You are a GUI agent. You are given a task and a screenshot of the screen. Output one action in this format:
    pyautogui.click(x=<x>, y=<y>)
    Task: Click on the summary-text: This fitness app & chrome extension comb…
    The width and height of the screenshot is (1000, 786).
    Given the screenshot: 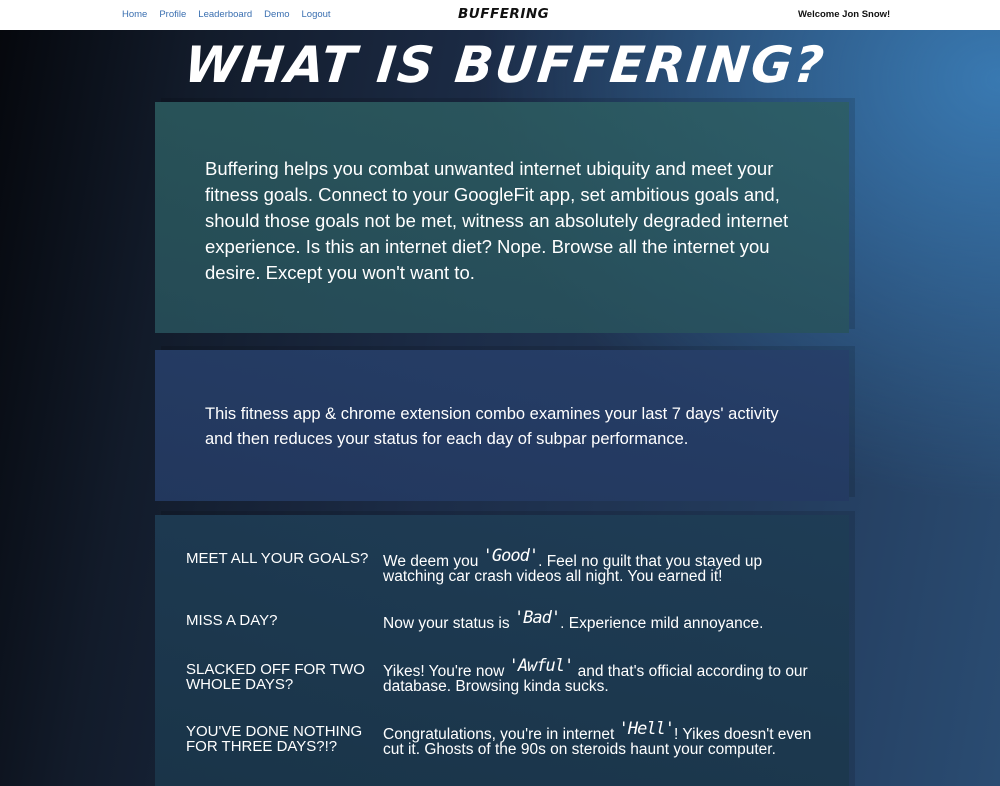 What is the action you would take?
    pyautogui.click(x=492, y=426)
    